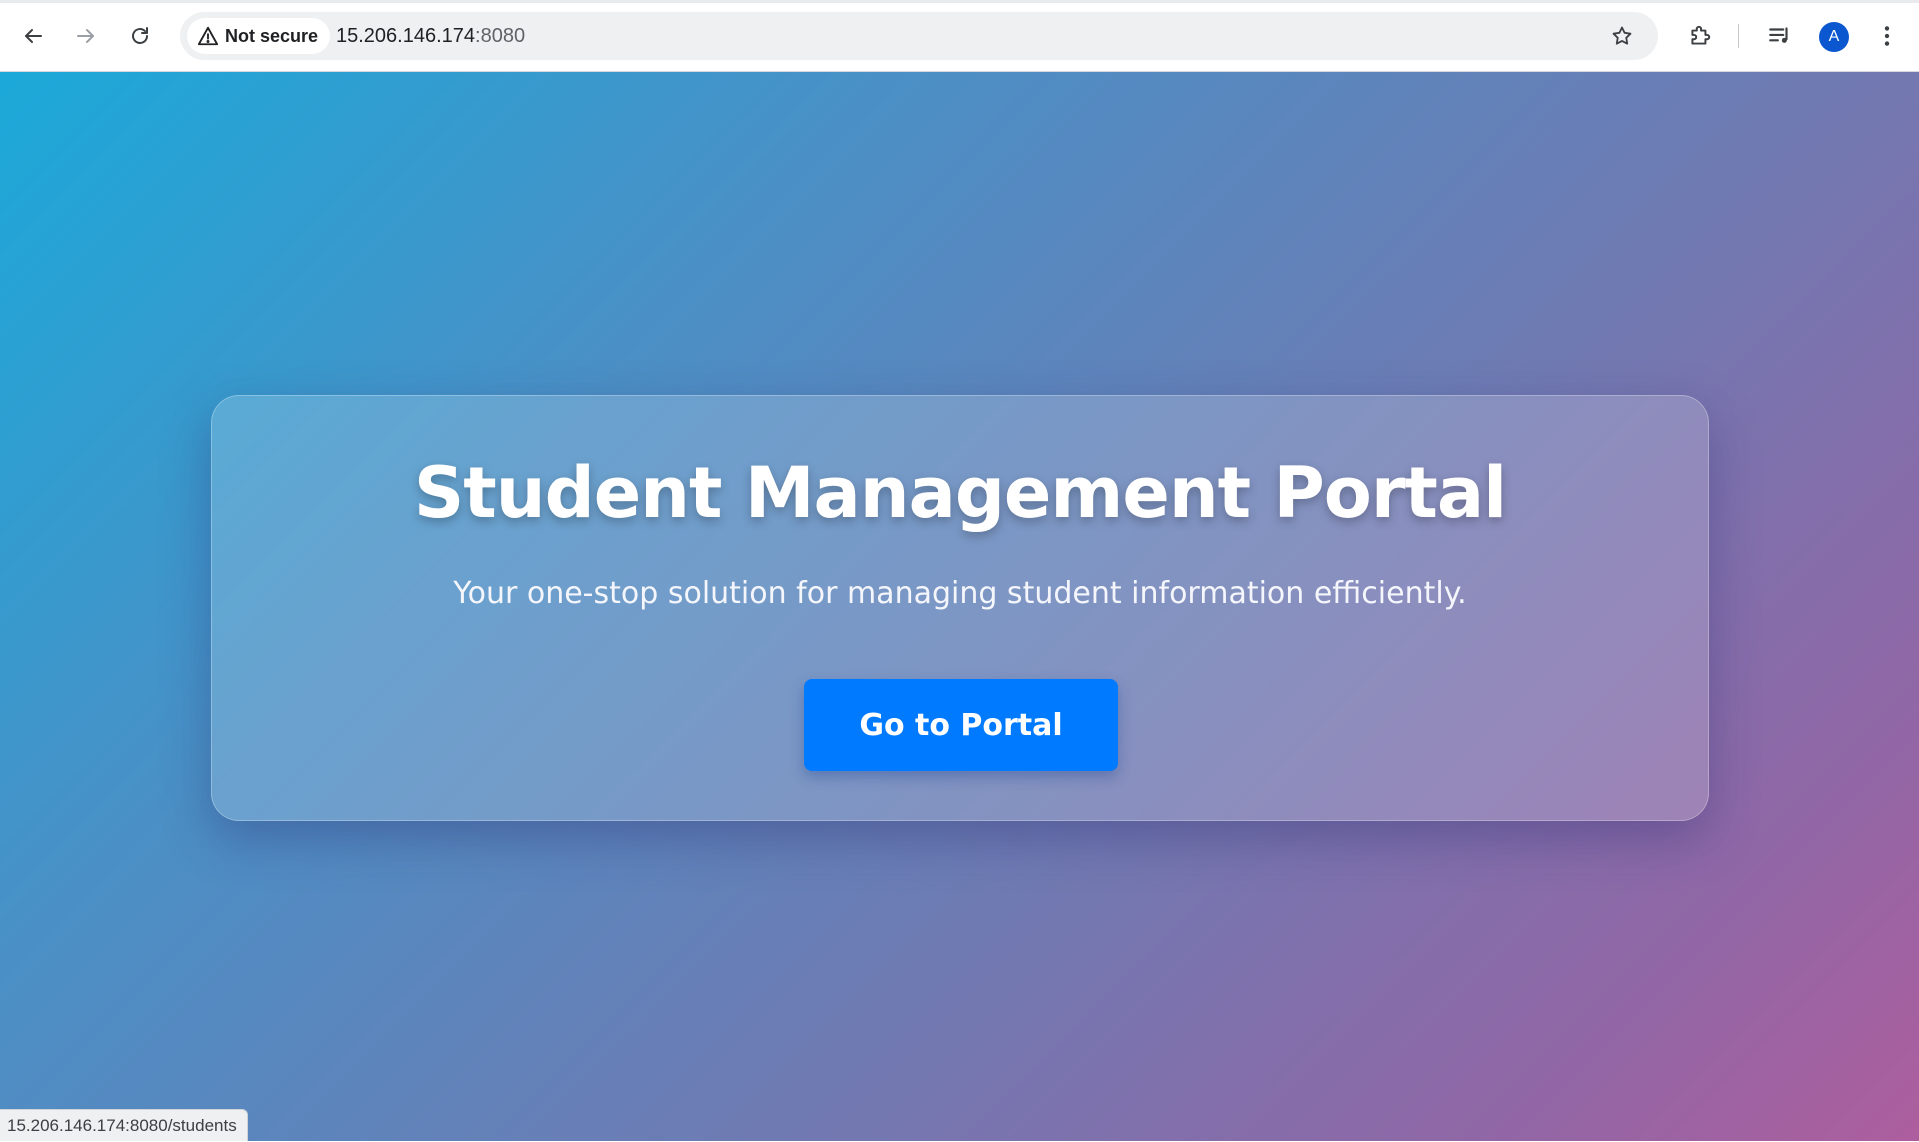 The height and width of the screenshot is (1142, 1919). I want to click on url-text: 15.206.146.174:8080, so click(430, 36).